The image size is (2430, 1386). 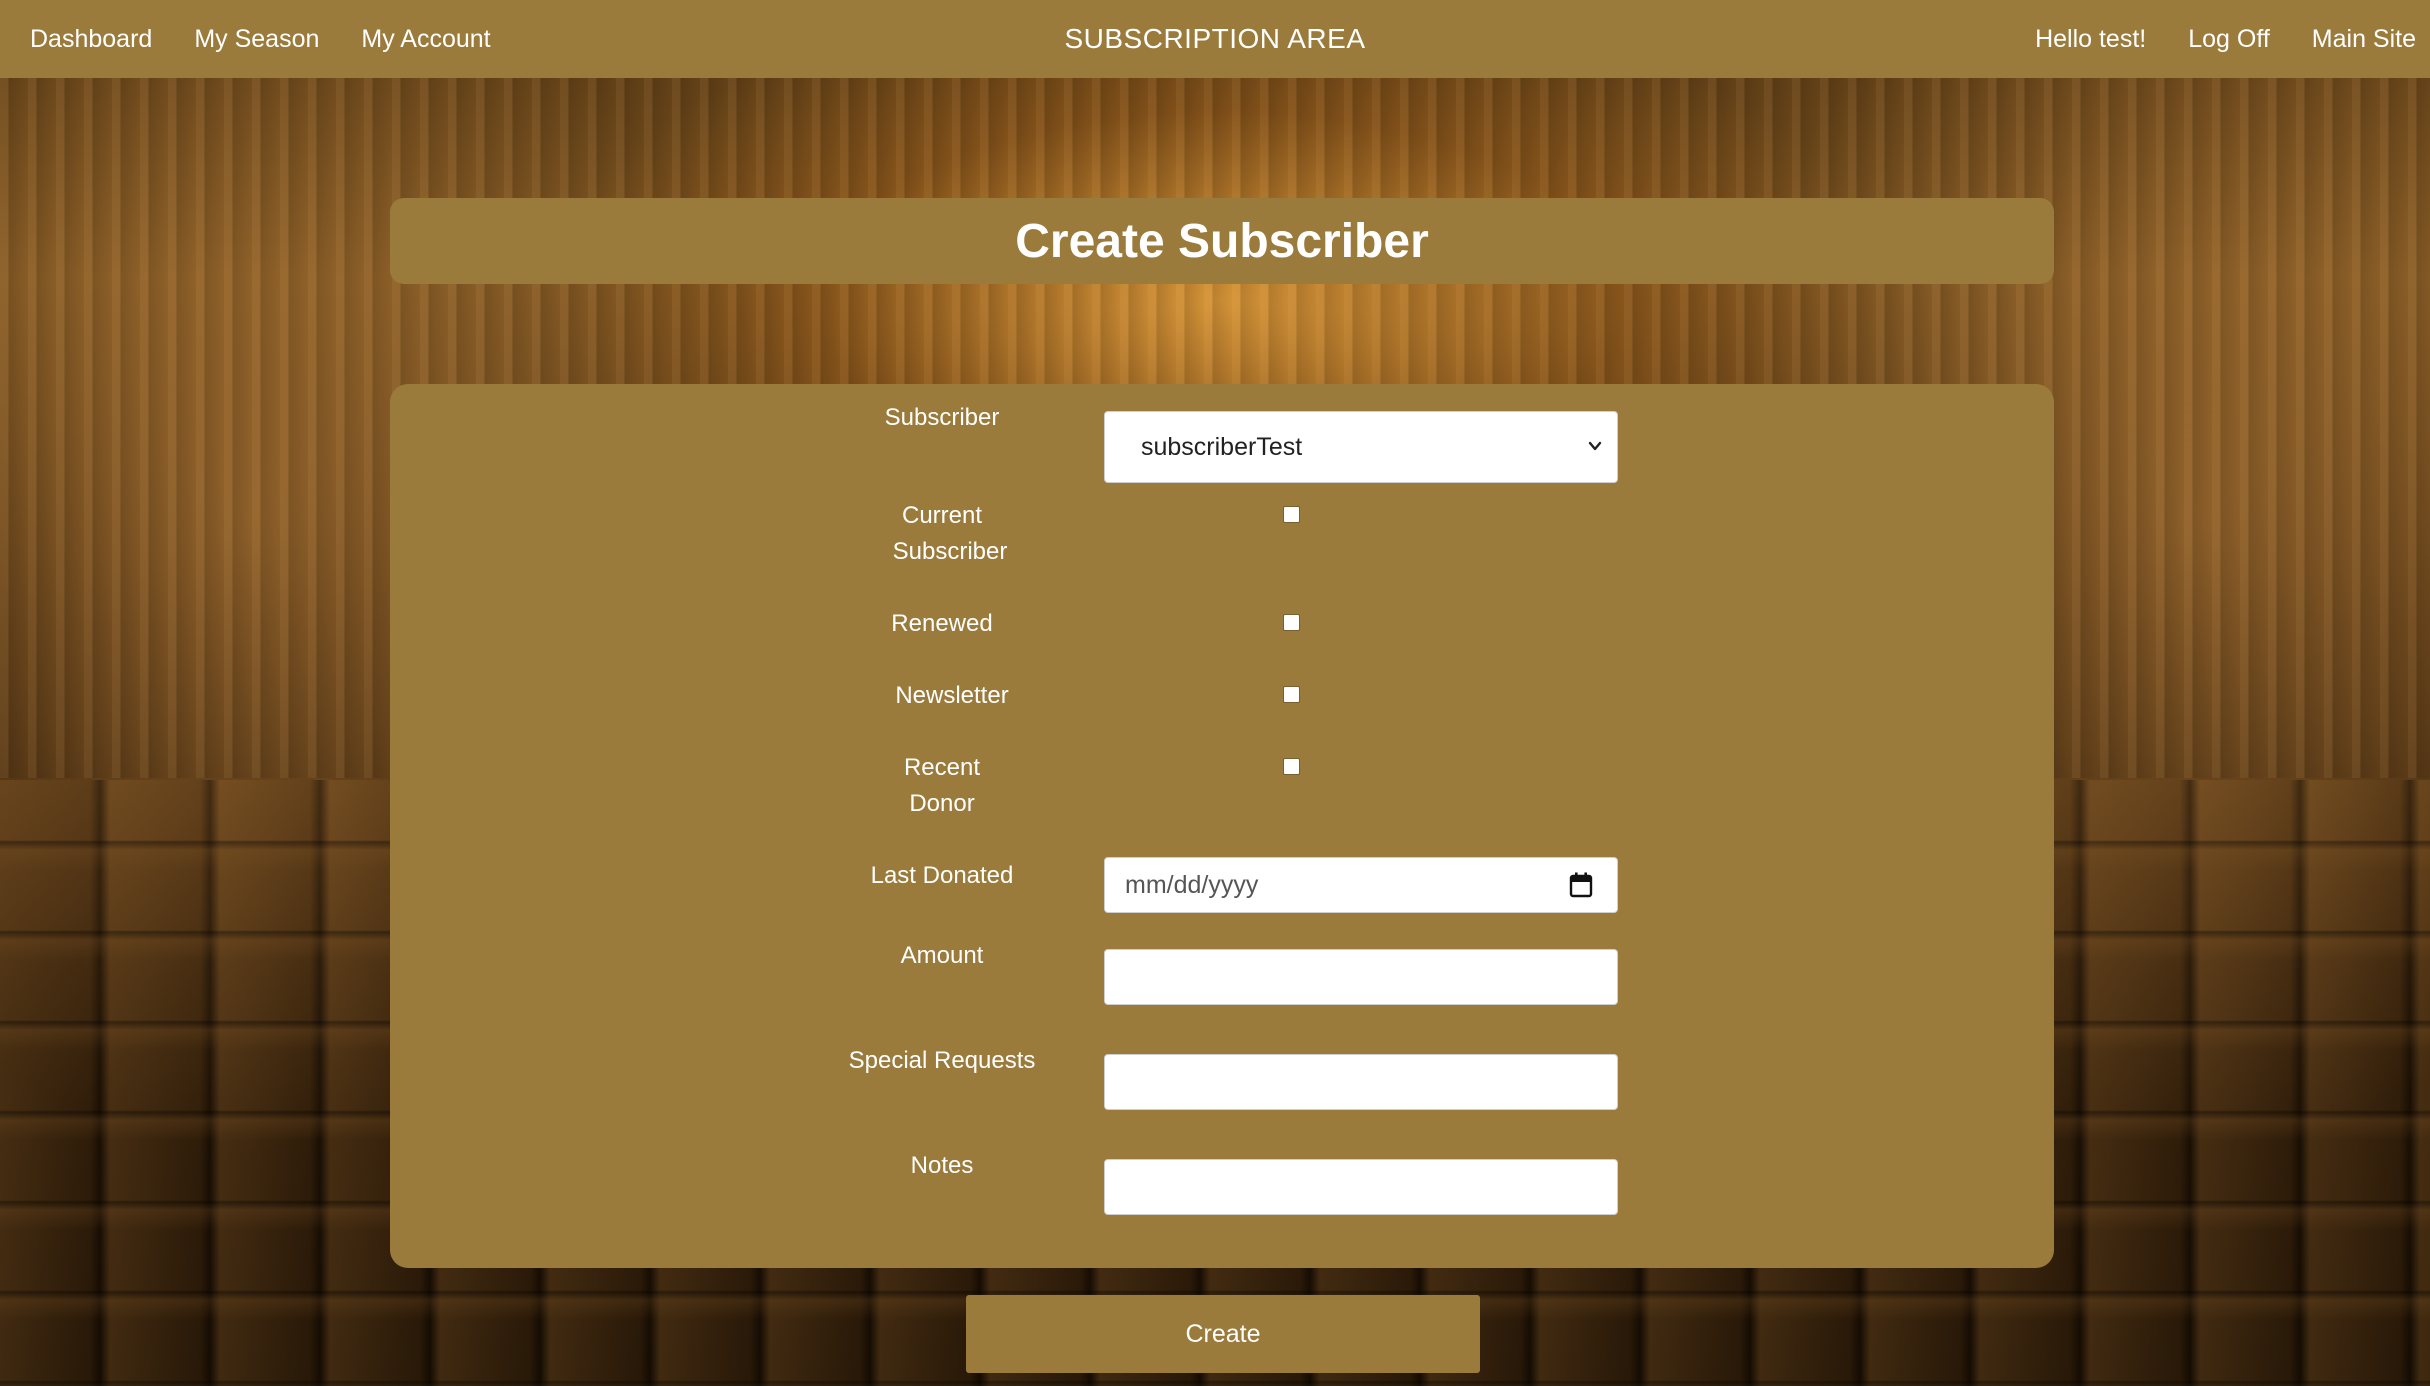 What do you see at coordinates (942, 767) in the screenshot?
I see `recent-donor-label-line1: Recent` at bounding box center [942, 767].